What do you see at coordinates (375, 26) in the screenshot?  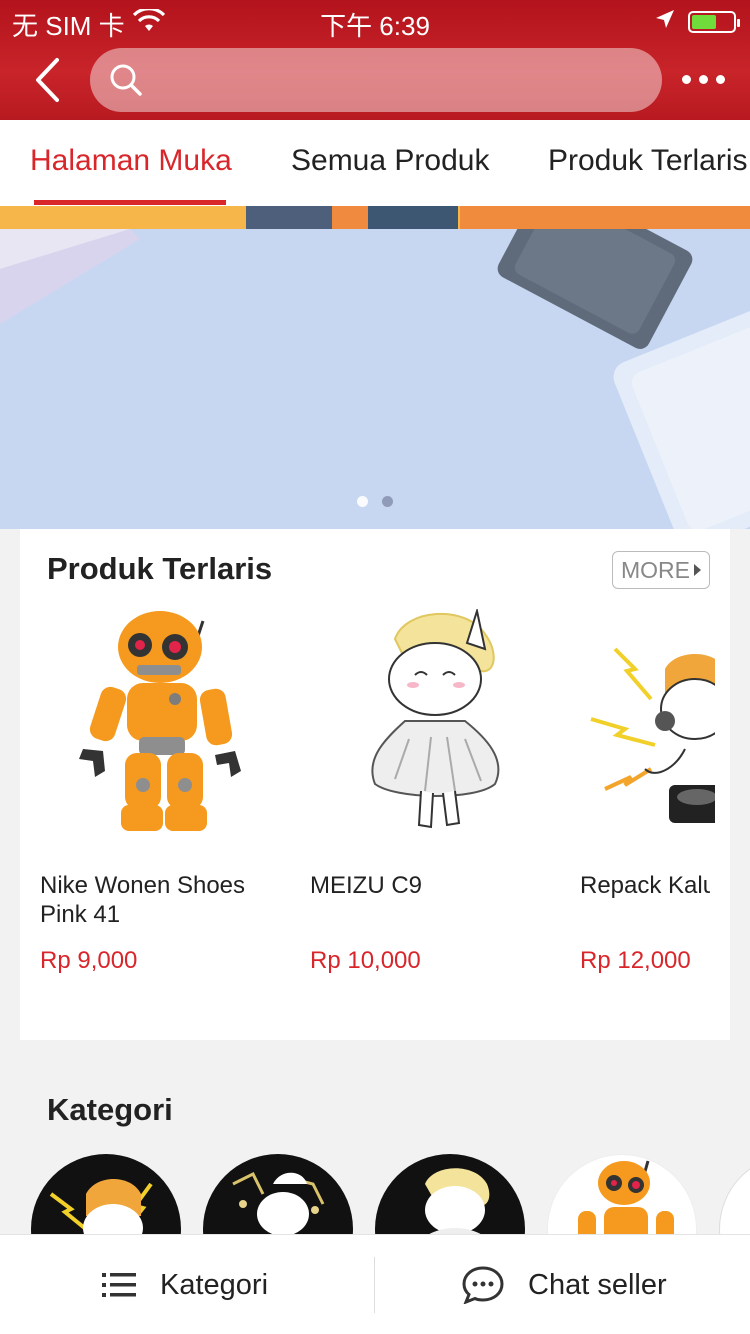 I see `status-time: 下午 6:39` at bounding box center [375, 26].